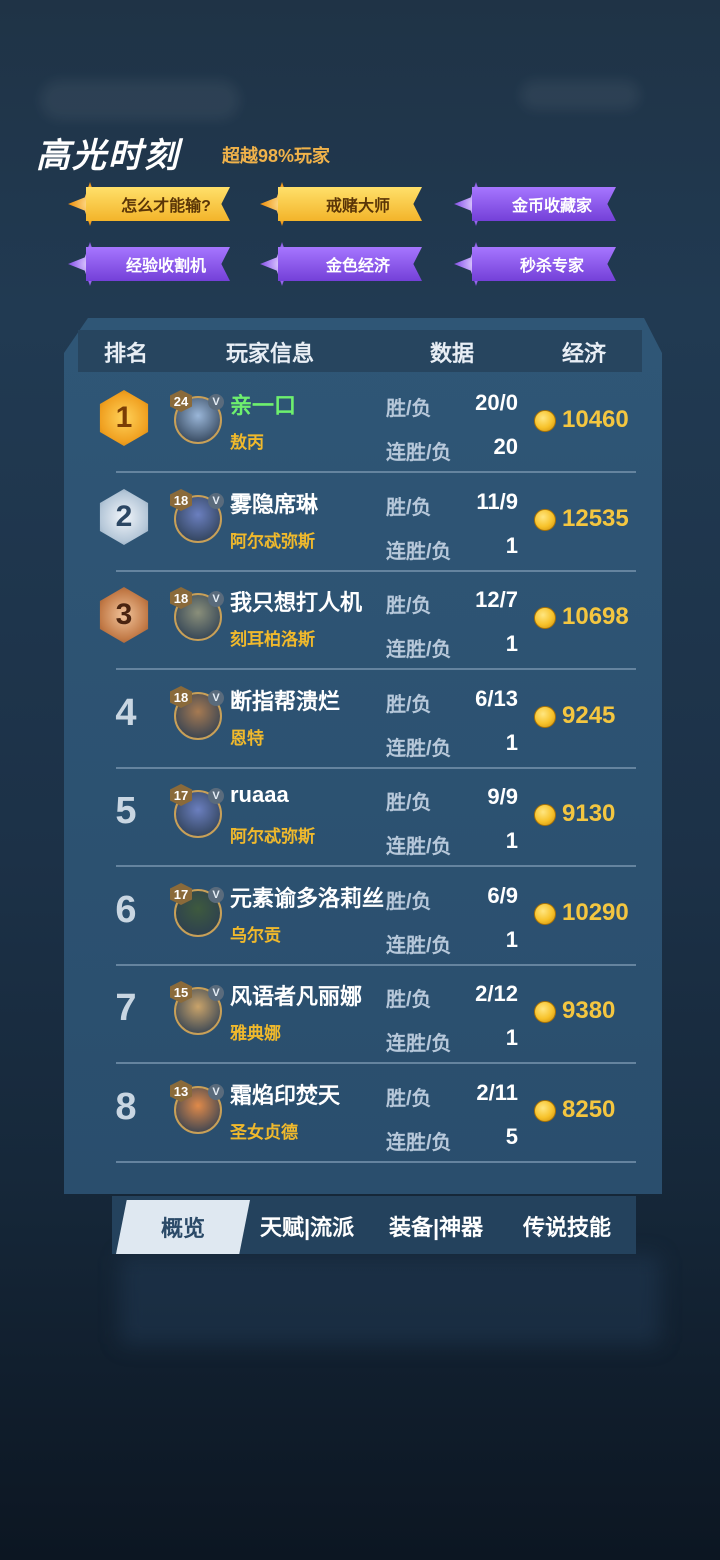 Image resolution: width=720 pixels, height=1560 pixels. I want to click on header-rank: 排名, so click(126, 353).